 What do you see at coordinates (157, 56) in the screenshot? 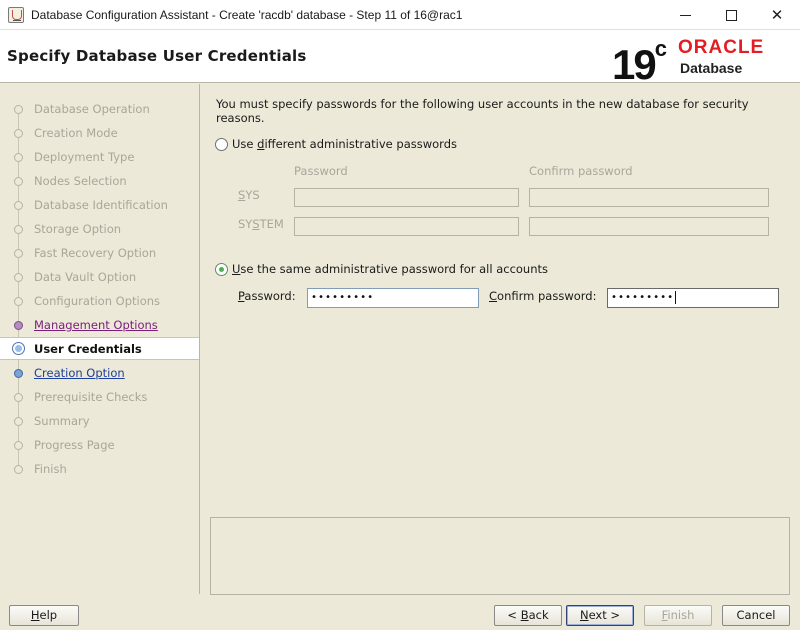
I see `page-title: Specify Database User Credentials` at bounding box center [157, 56].